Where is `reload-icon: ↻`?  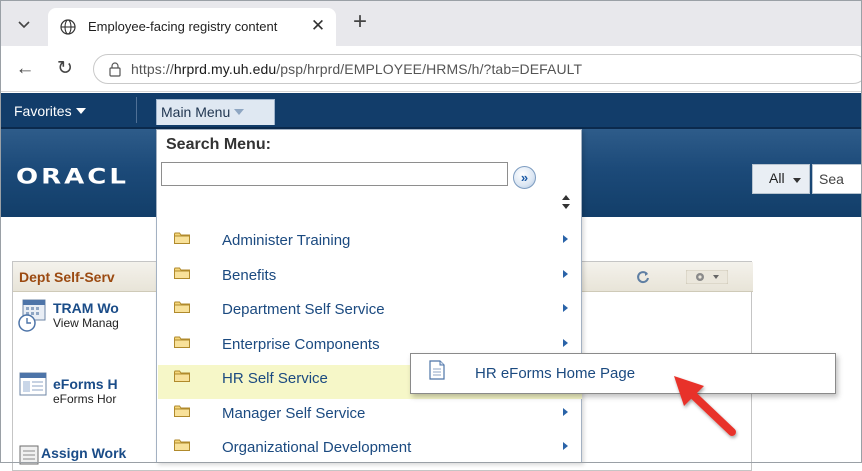 reload-icon: ↻ is located at coordinates (65, 69).